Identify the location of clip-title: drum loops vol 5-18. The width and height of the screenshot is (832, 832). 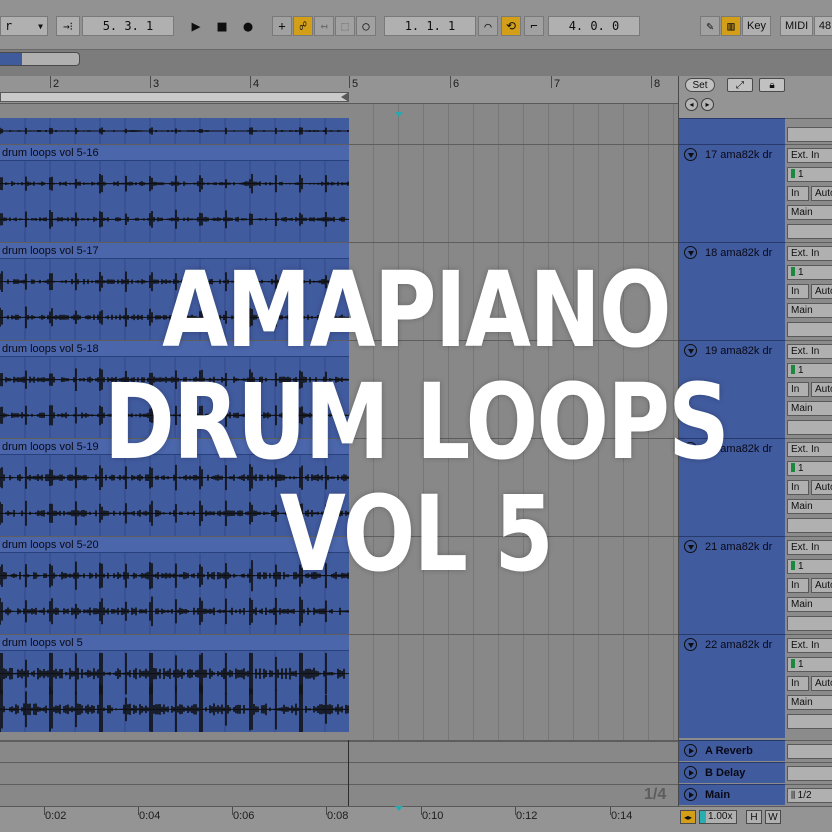
(174, 349).